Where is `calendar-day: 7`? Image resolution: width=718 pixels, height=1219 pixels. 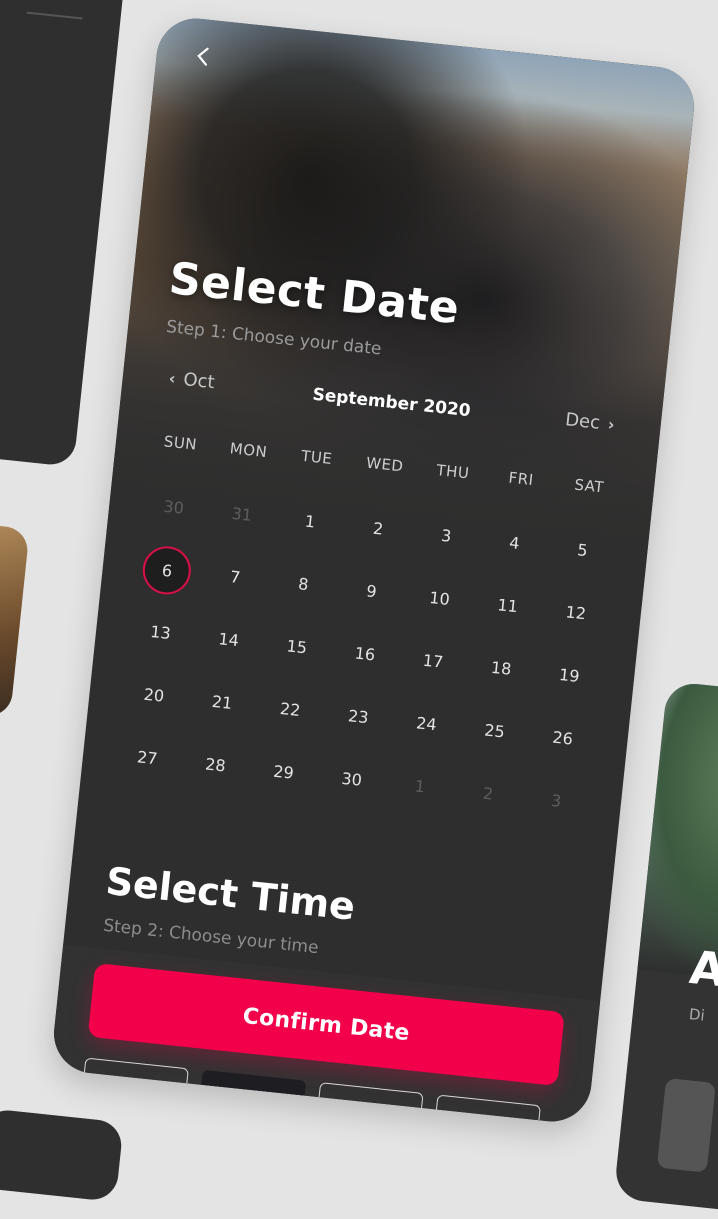 calendar-day: 7 is located at coordinates (235, 577).